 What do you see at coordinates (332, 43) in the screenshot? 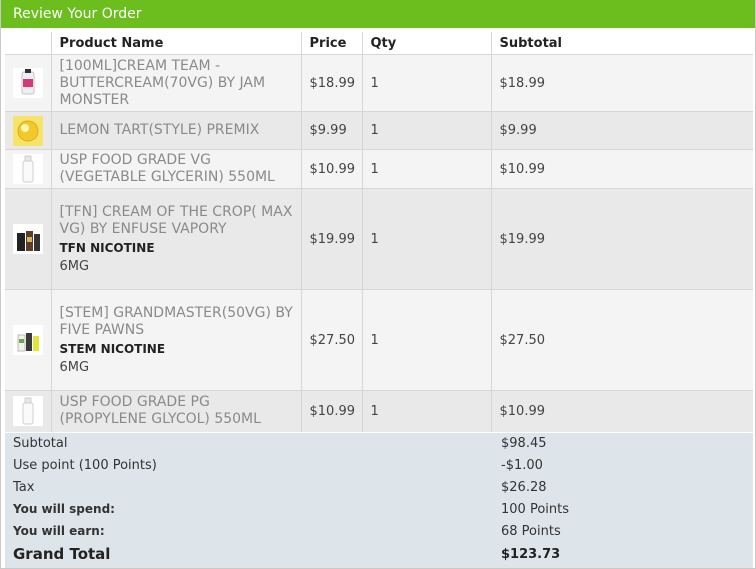
I see `price-column-header: Price` at bounding box center [332, 43].